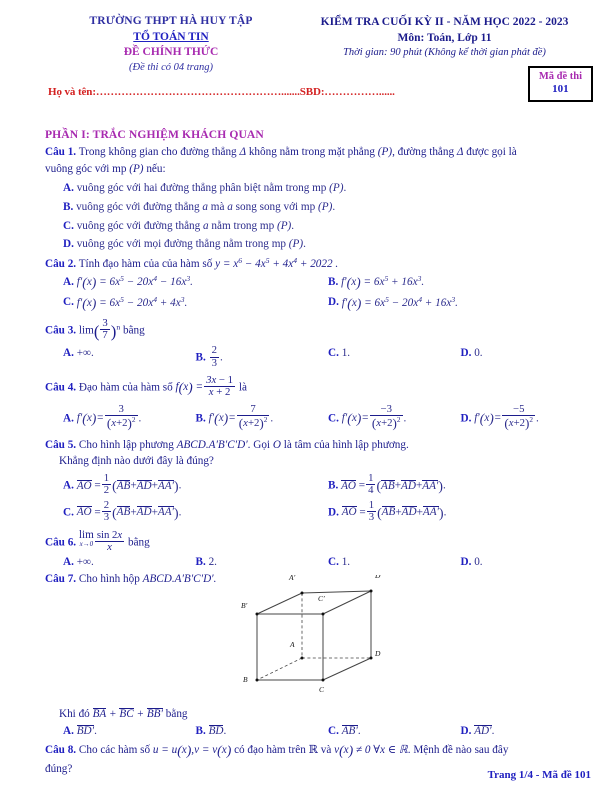  I want to click on option-a-lhs-vector: AO, so click(84, 485).